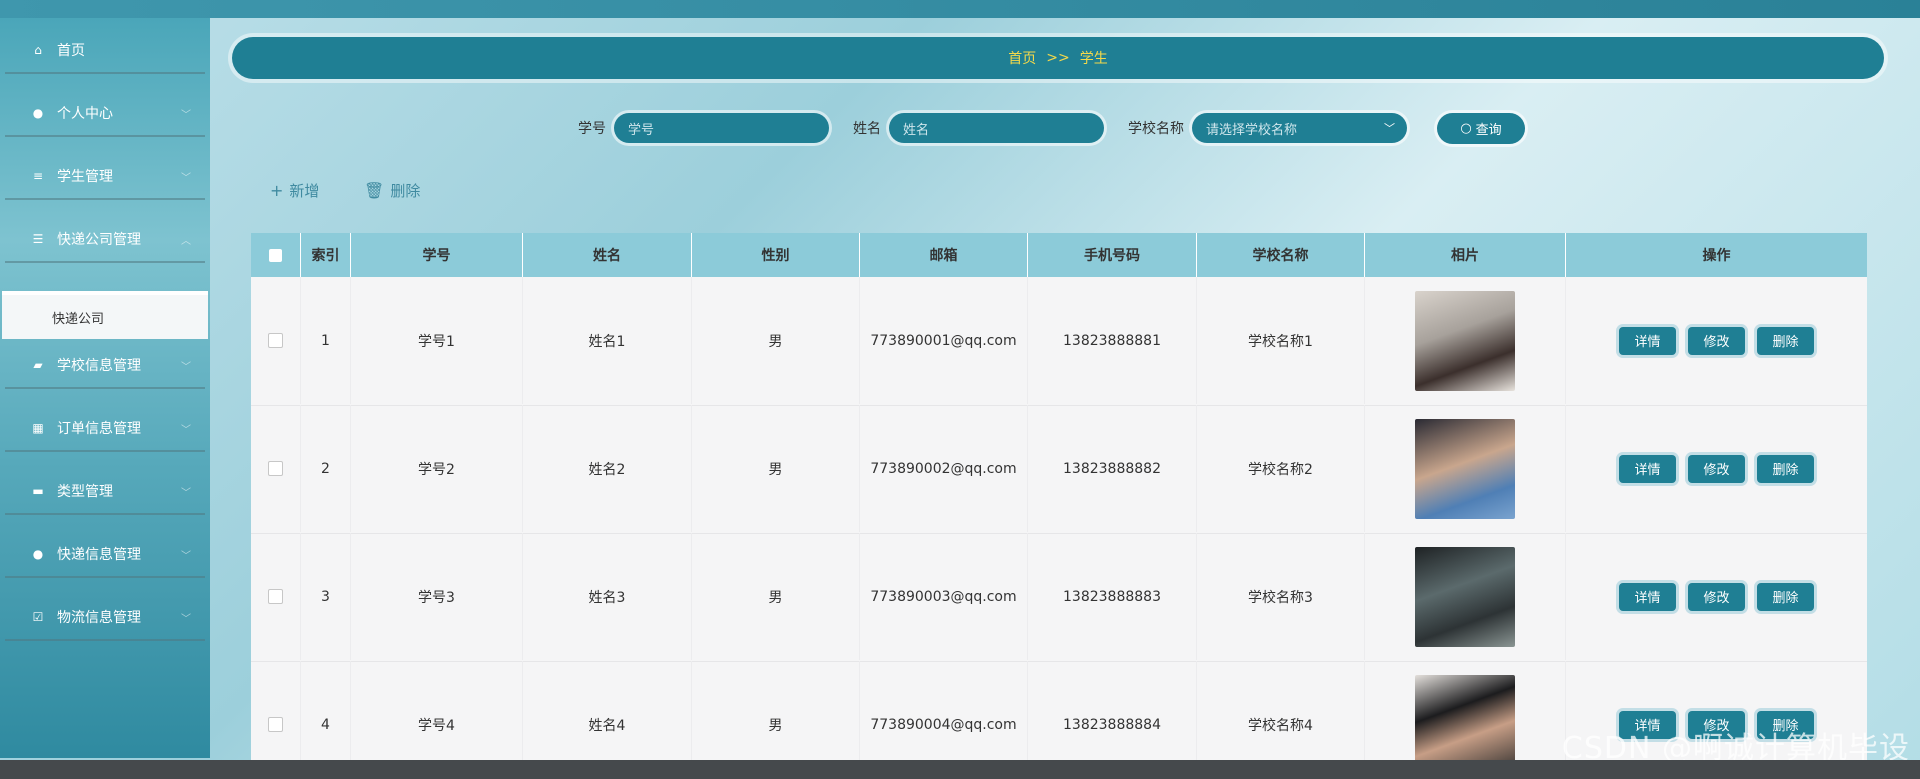 Image resolution: width=1920 pixels, height=779 pixels. I want to click on delete-button: 🗑 删除, so click(392, 190).